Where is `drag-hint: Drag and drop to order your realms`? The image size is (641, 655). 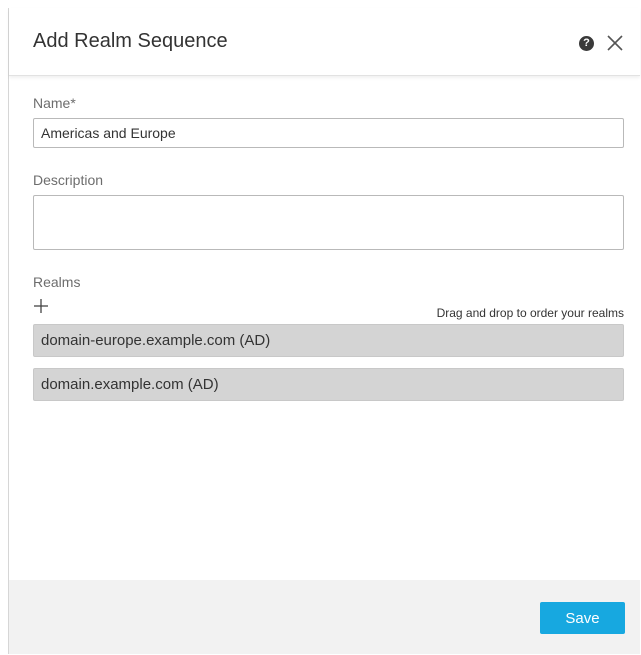
drag-hint: Drag and drop to order your realms is located at coordinates (530, 313).